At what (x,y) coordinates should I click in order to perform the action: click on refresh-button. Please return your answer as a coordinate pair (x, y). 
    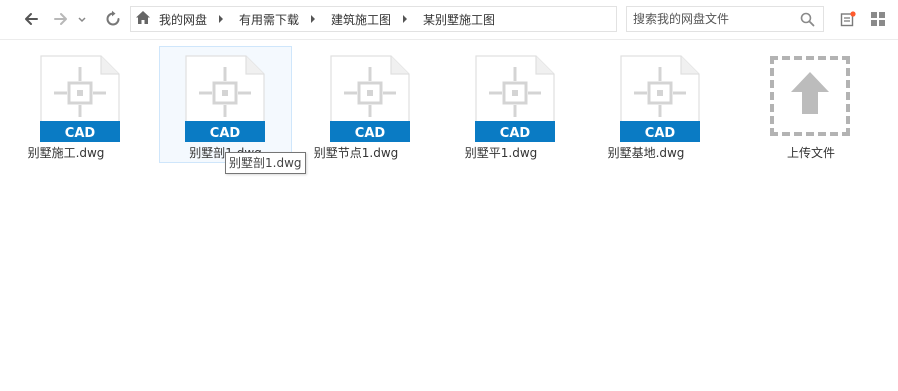
    Looking at the image, I should click on (113, 19).